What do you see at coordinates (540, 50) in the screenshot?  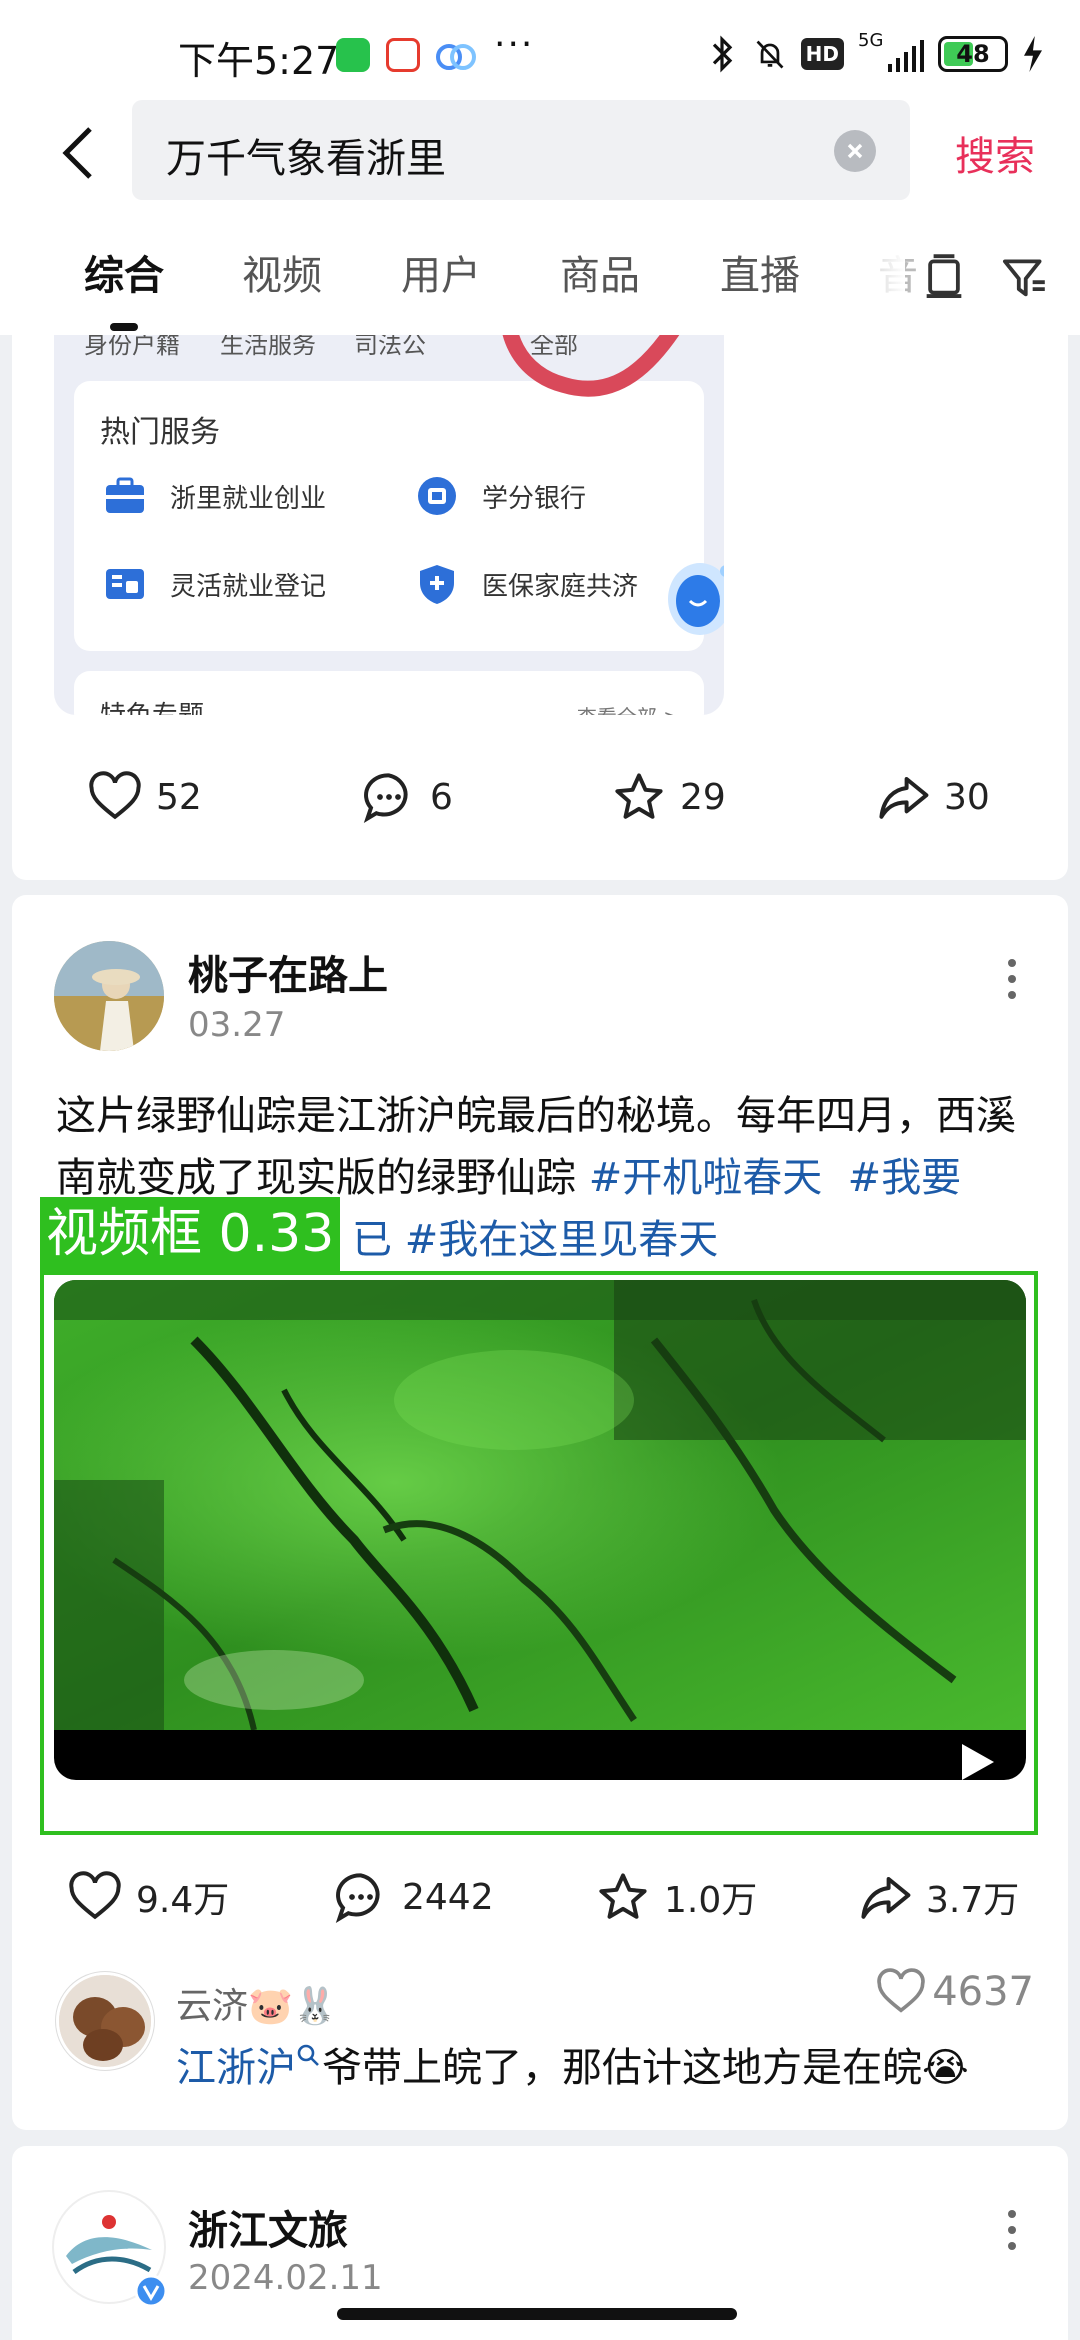 I see `status-bar: 下午5:27 ··· HD 5G 48` at bounding box center [540, 50].